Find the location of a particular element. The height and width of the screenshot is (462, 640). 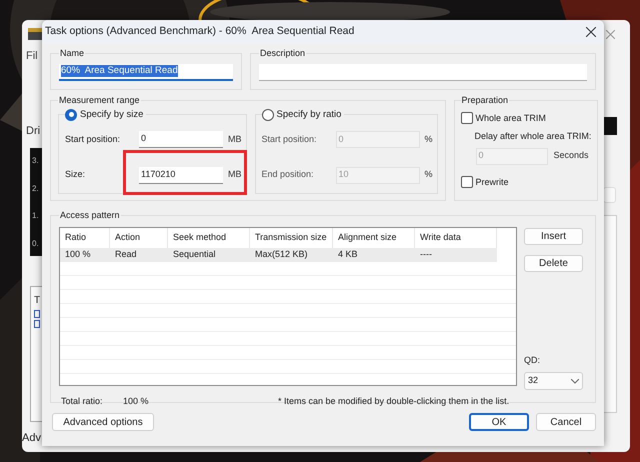

group-label: Preparation is located at coordinates (485, 100).